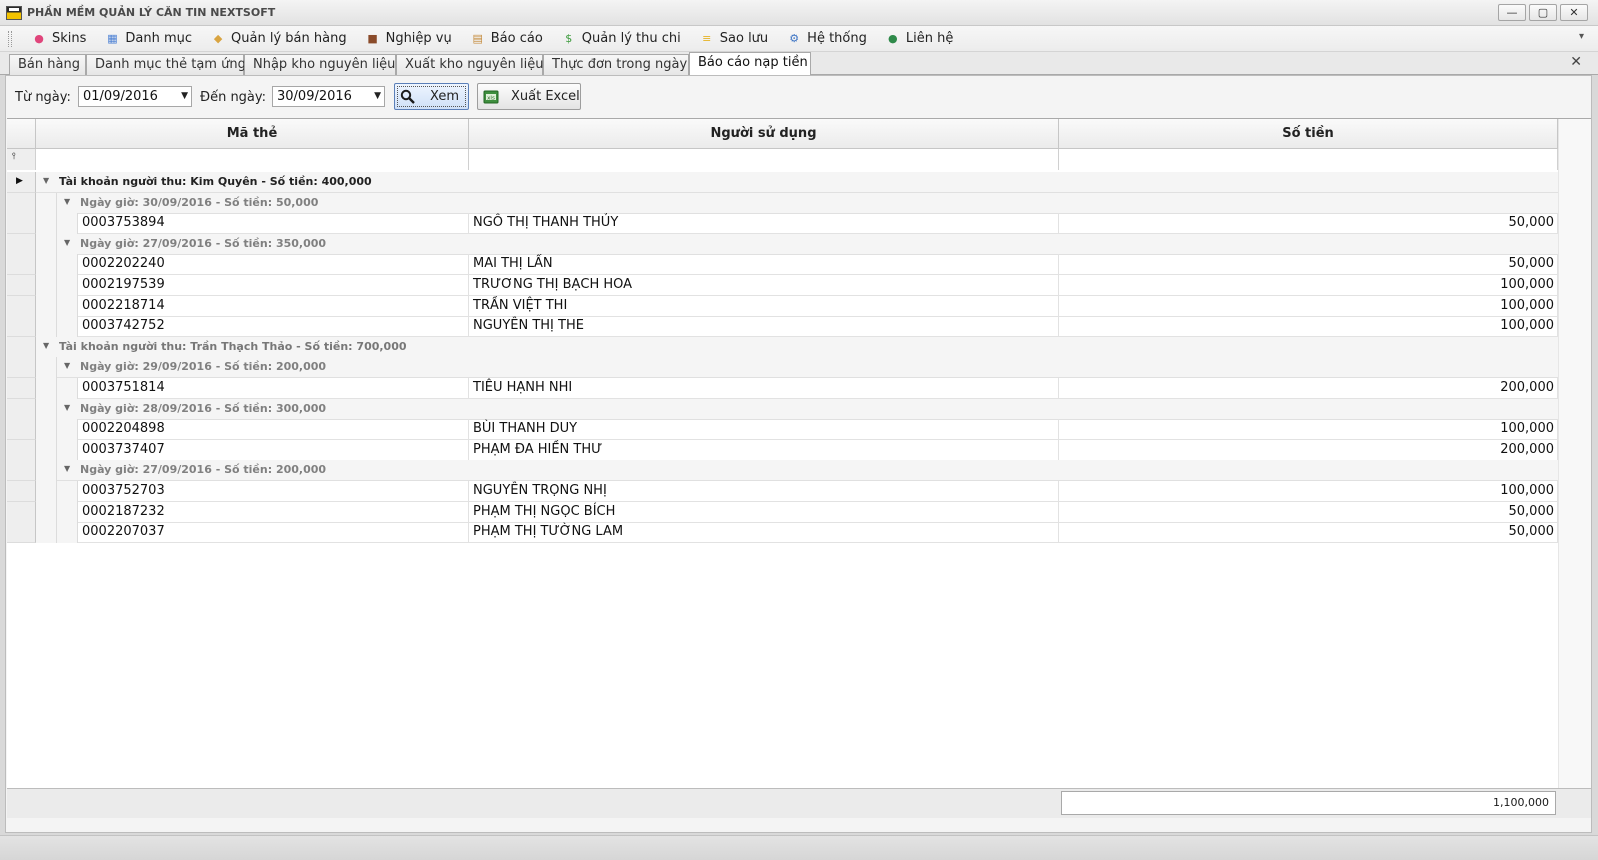  Describe the element at coordinates (273, 388) in the screenshot. I see `card-id-cell: 0003751814` at that location.